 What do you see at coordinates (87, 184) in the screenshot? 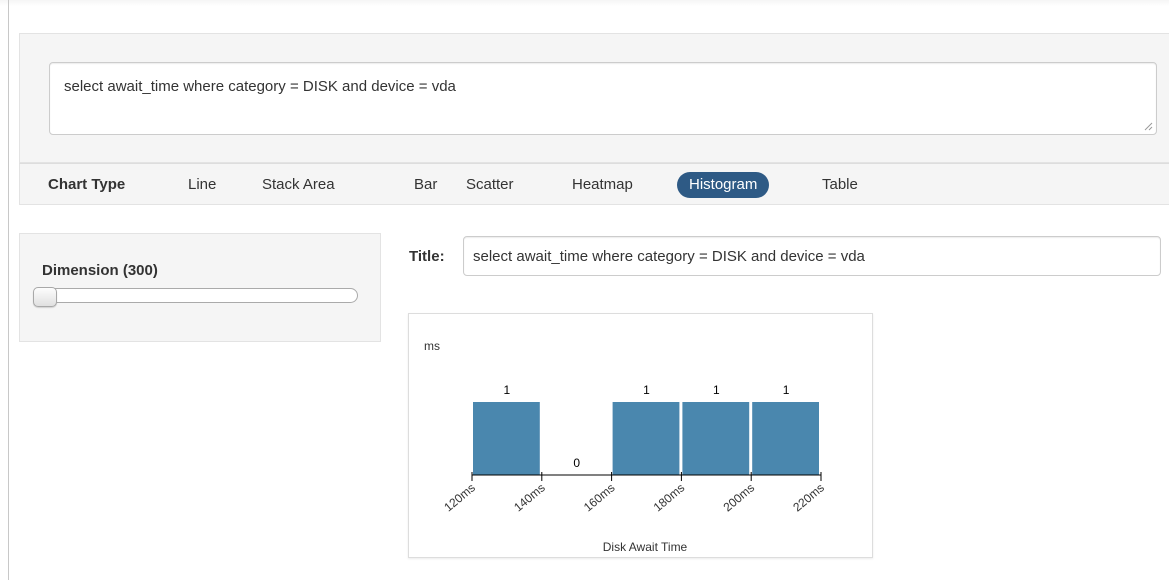
I see `chart-type-label: Chart Type` at bounding box center [87, 184].